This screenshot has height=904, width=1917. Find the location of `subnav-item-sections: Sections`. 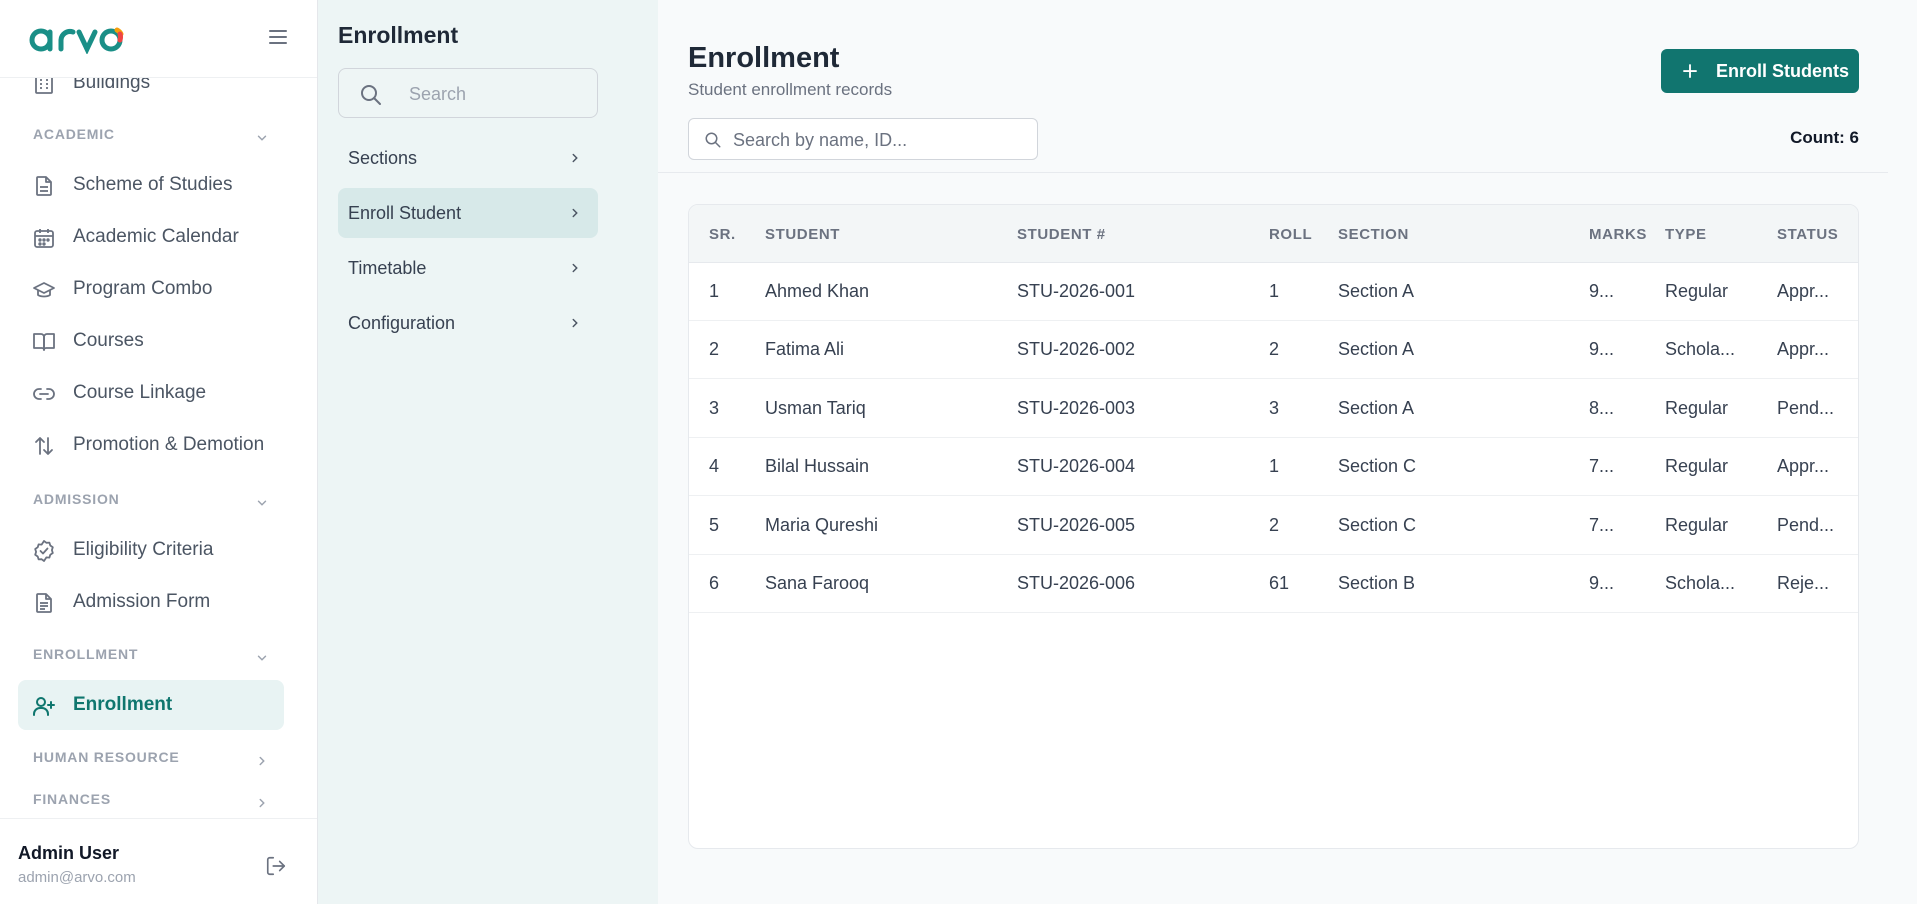

subnav-item-sections: Sections is located at coordinates (468, 158).